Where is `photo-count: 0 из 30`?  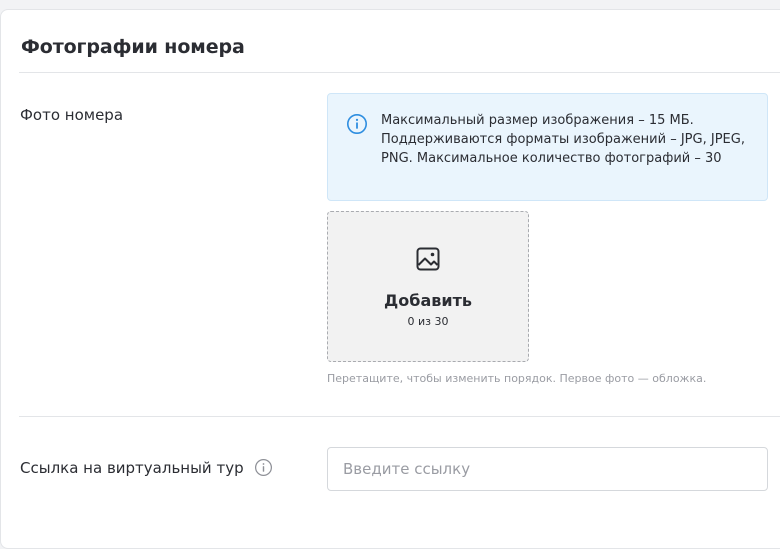
photo-count: 0 из 30 is located at coordinates (428, 321).